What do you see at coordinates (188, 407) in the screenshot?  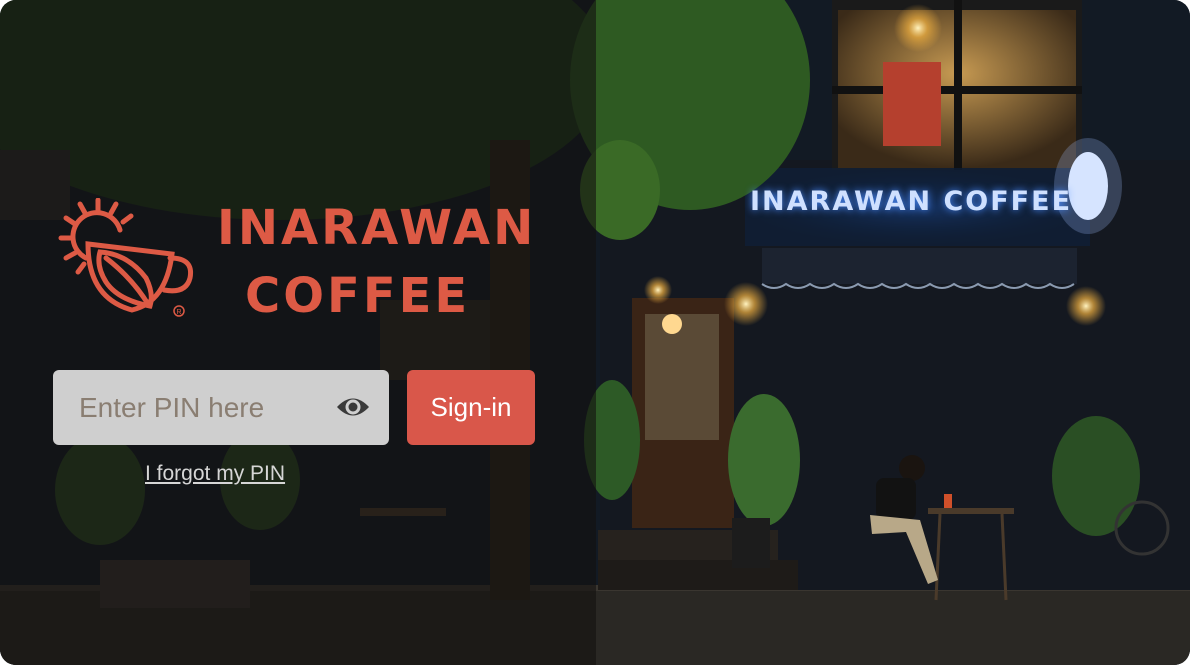 I see `pin-input` at bounding box center [188, 407].